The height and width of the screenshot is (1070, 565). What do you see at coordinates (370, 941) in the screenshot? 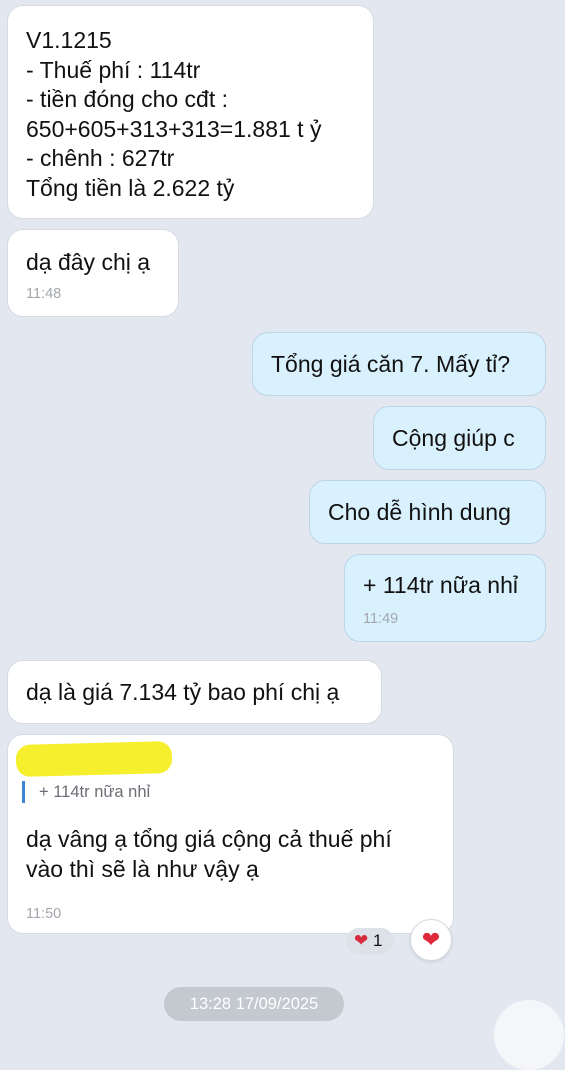
I see `reaction-count-badge: ❤ 1` at bounding box center [370, 941].